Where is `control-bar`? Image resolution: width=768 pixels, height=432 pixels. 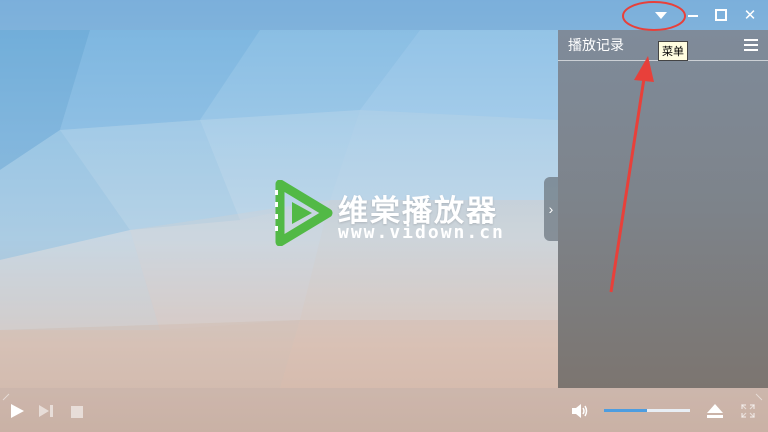
control-bar is located at coordinates (384, 410).